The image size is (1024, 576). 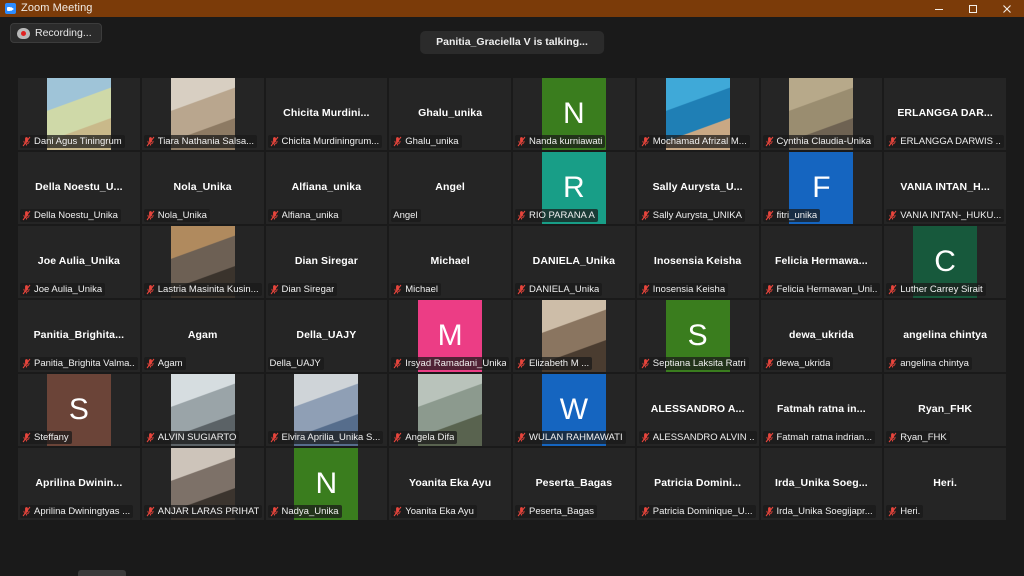 I want to click on participant-tile: W WULAN RAHMAWATI, so click(x=574, y=410).